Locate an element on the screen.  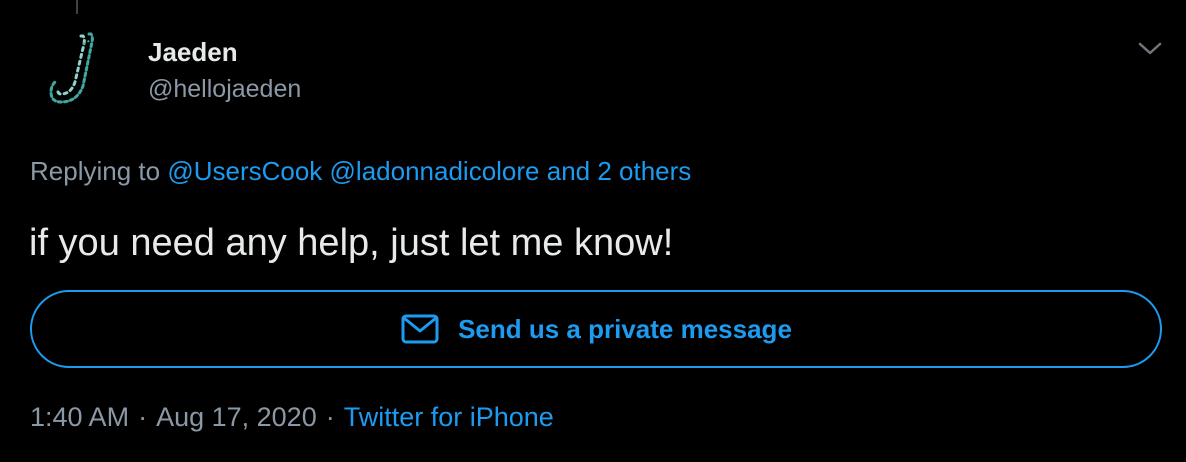
thread-connector-line is located at coordinates (77, 7).